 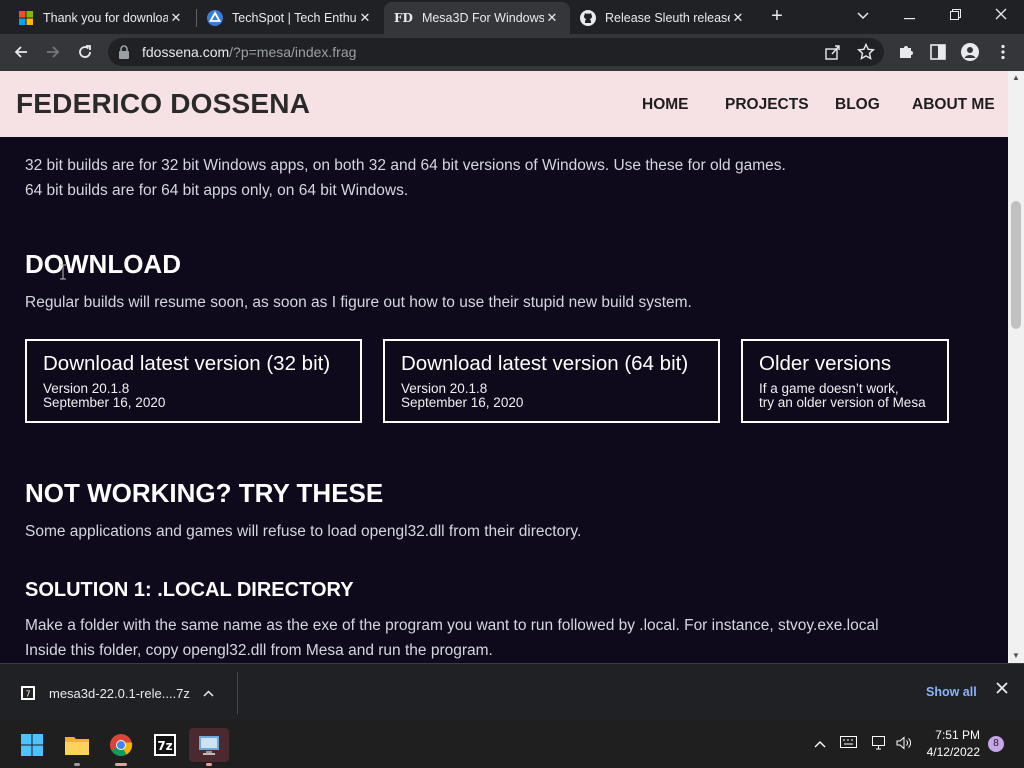 I want to click on browser-toolbar: fdossena.com/?p=mesa/index.frag, so click(x=512, y=52).